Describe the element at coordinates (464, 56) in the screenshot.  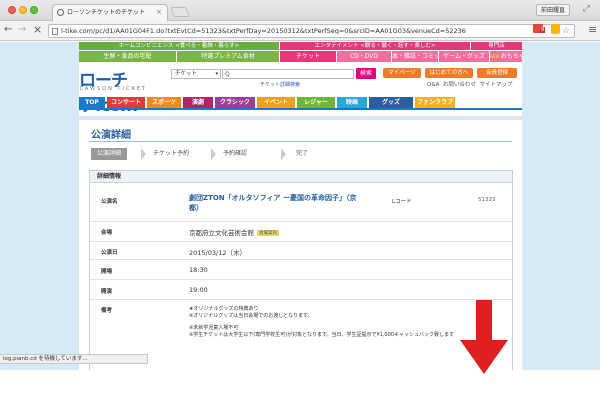
I see `category-games: ゲーム・グッズ` at that location.